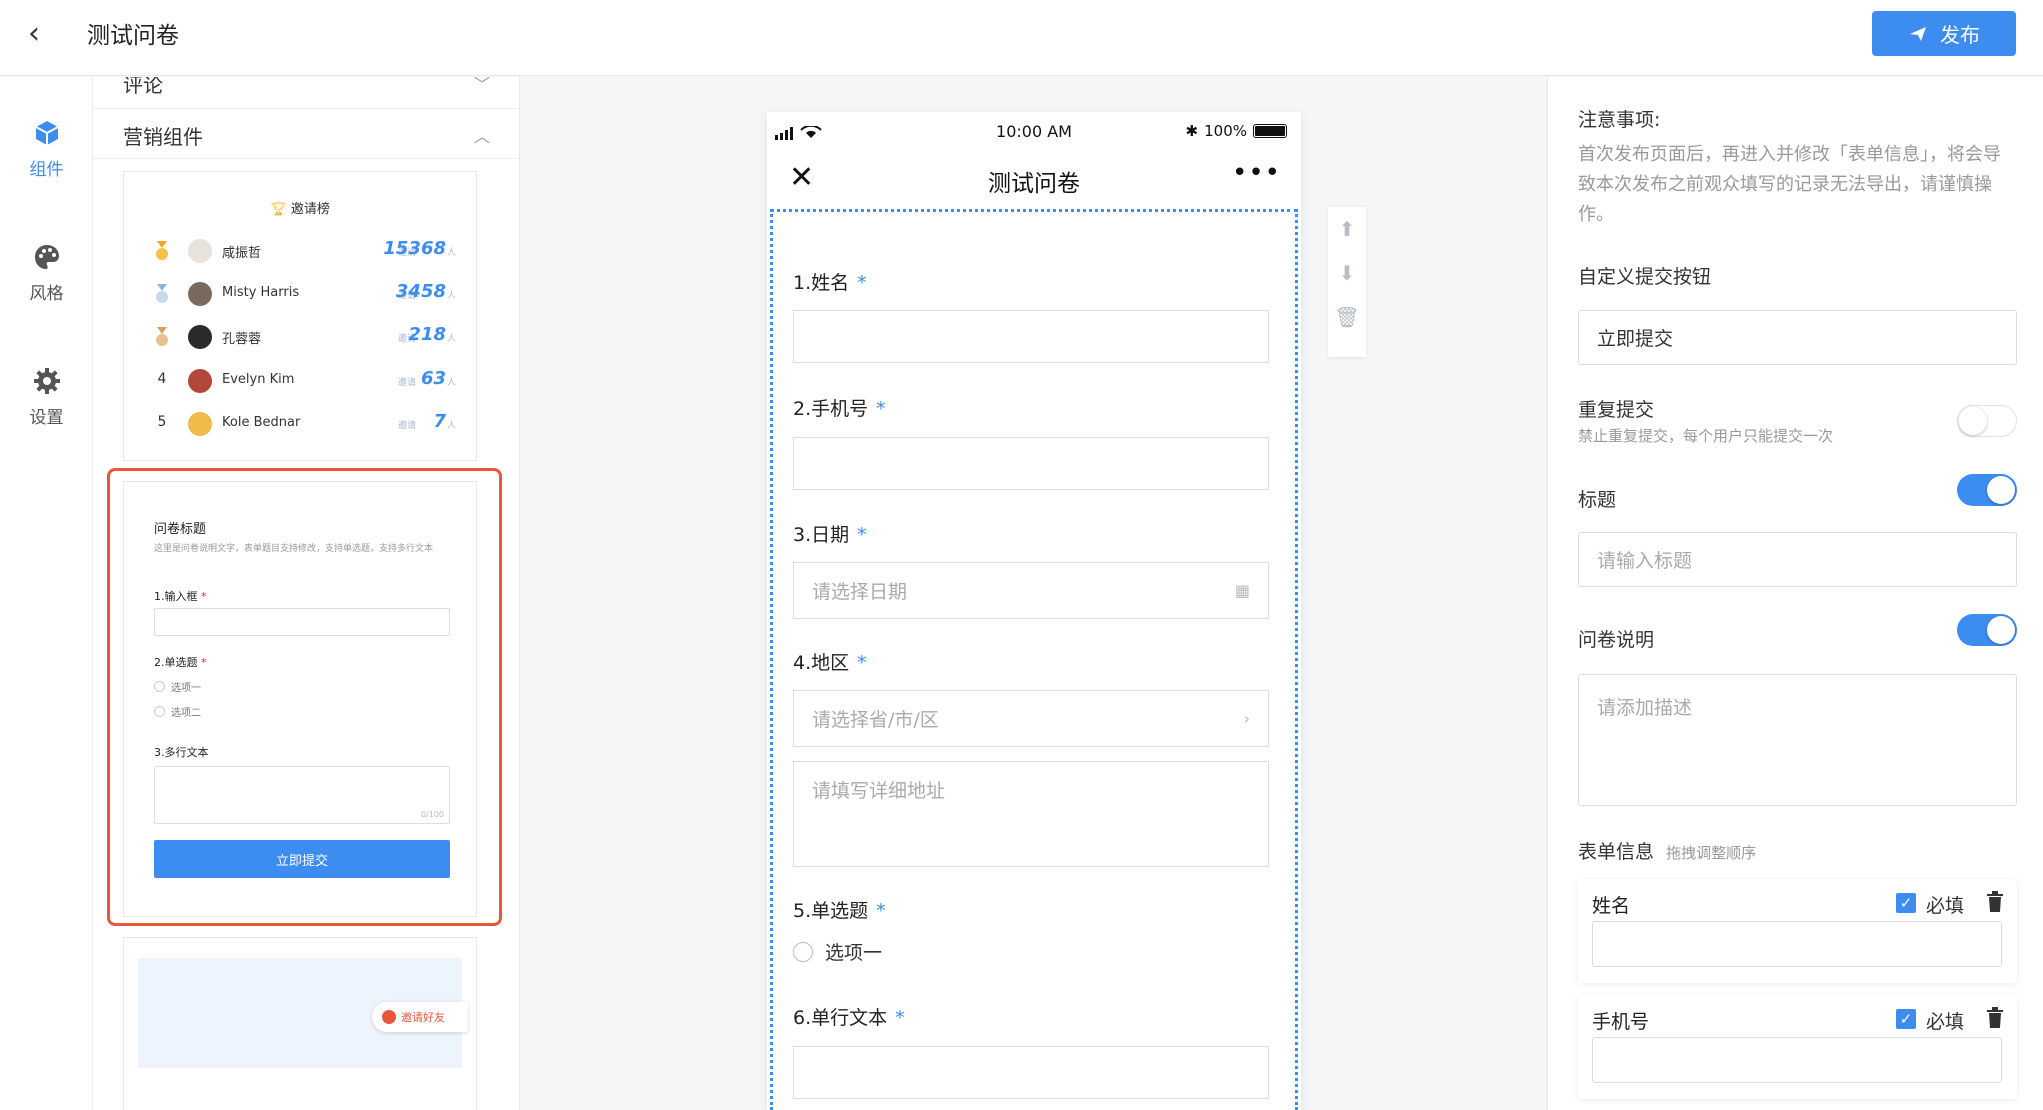 This screenshot has width=2043, height=1110. Describe the element at coordinates (242, 339) in the screenshot. I see `member-name: 孔蓉蓉` at that location.